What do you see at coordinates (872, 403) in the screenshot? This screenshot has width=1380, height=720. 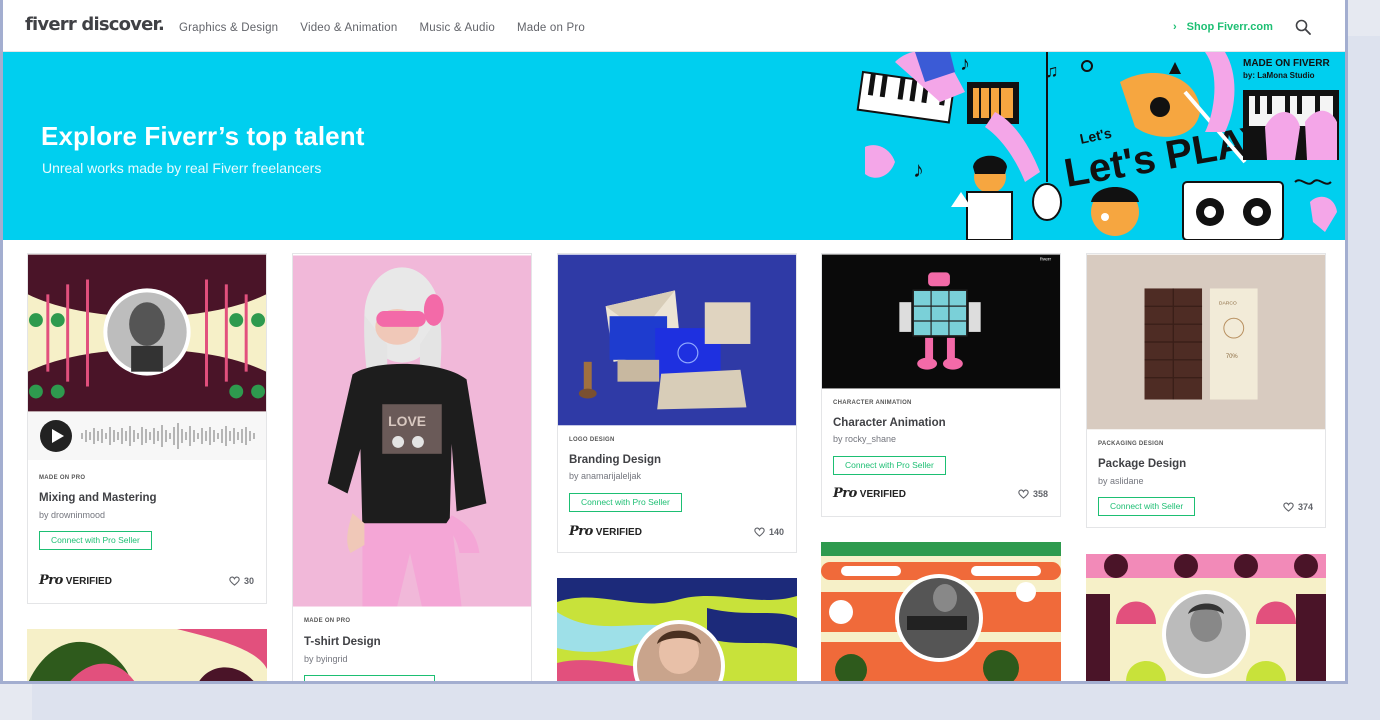 I see `card-category: CHARACTER ANIMATION` at bounding box center [872, 403].